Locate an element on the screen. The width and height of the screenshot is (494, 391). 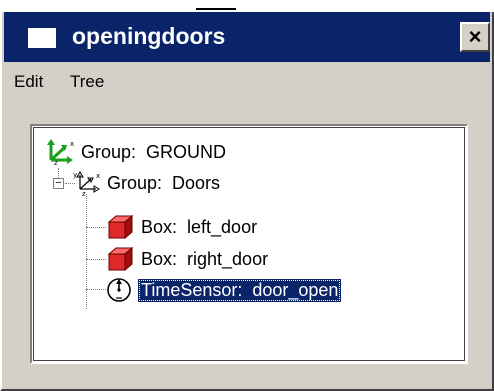
tree-node-label: Group: Doors is located at coordinates (164, 182).